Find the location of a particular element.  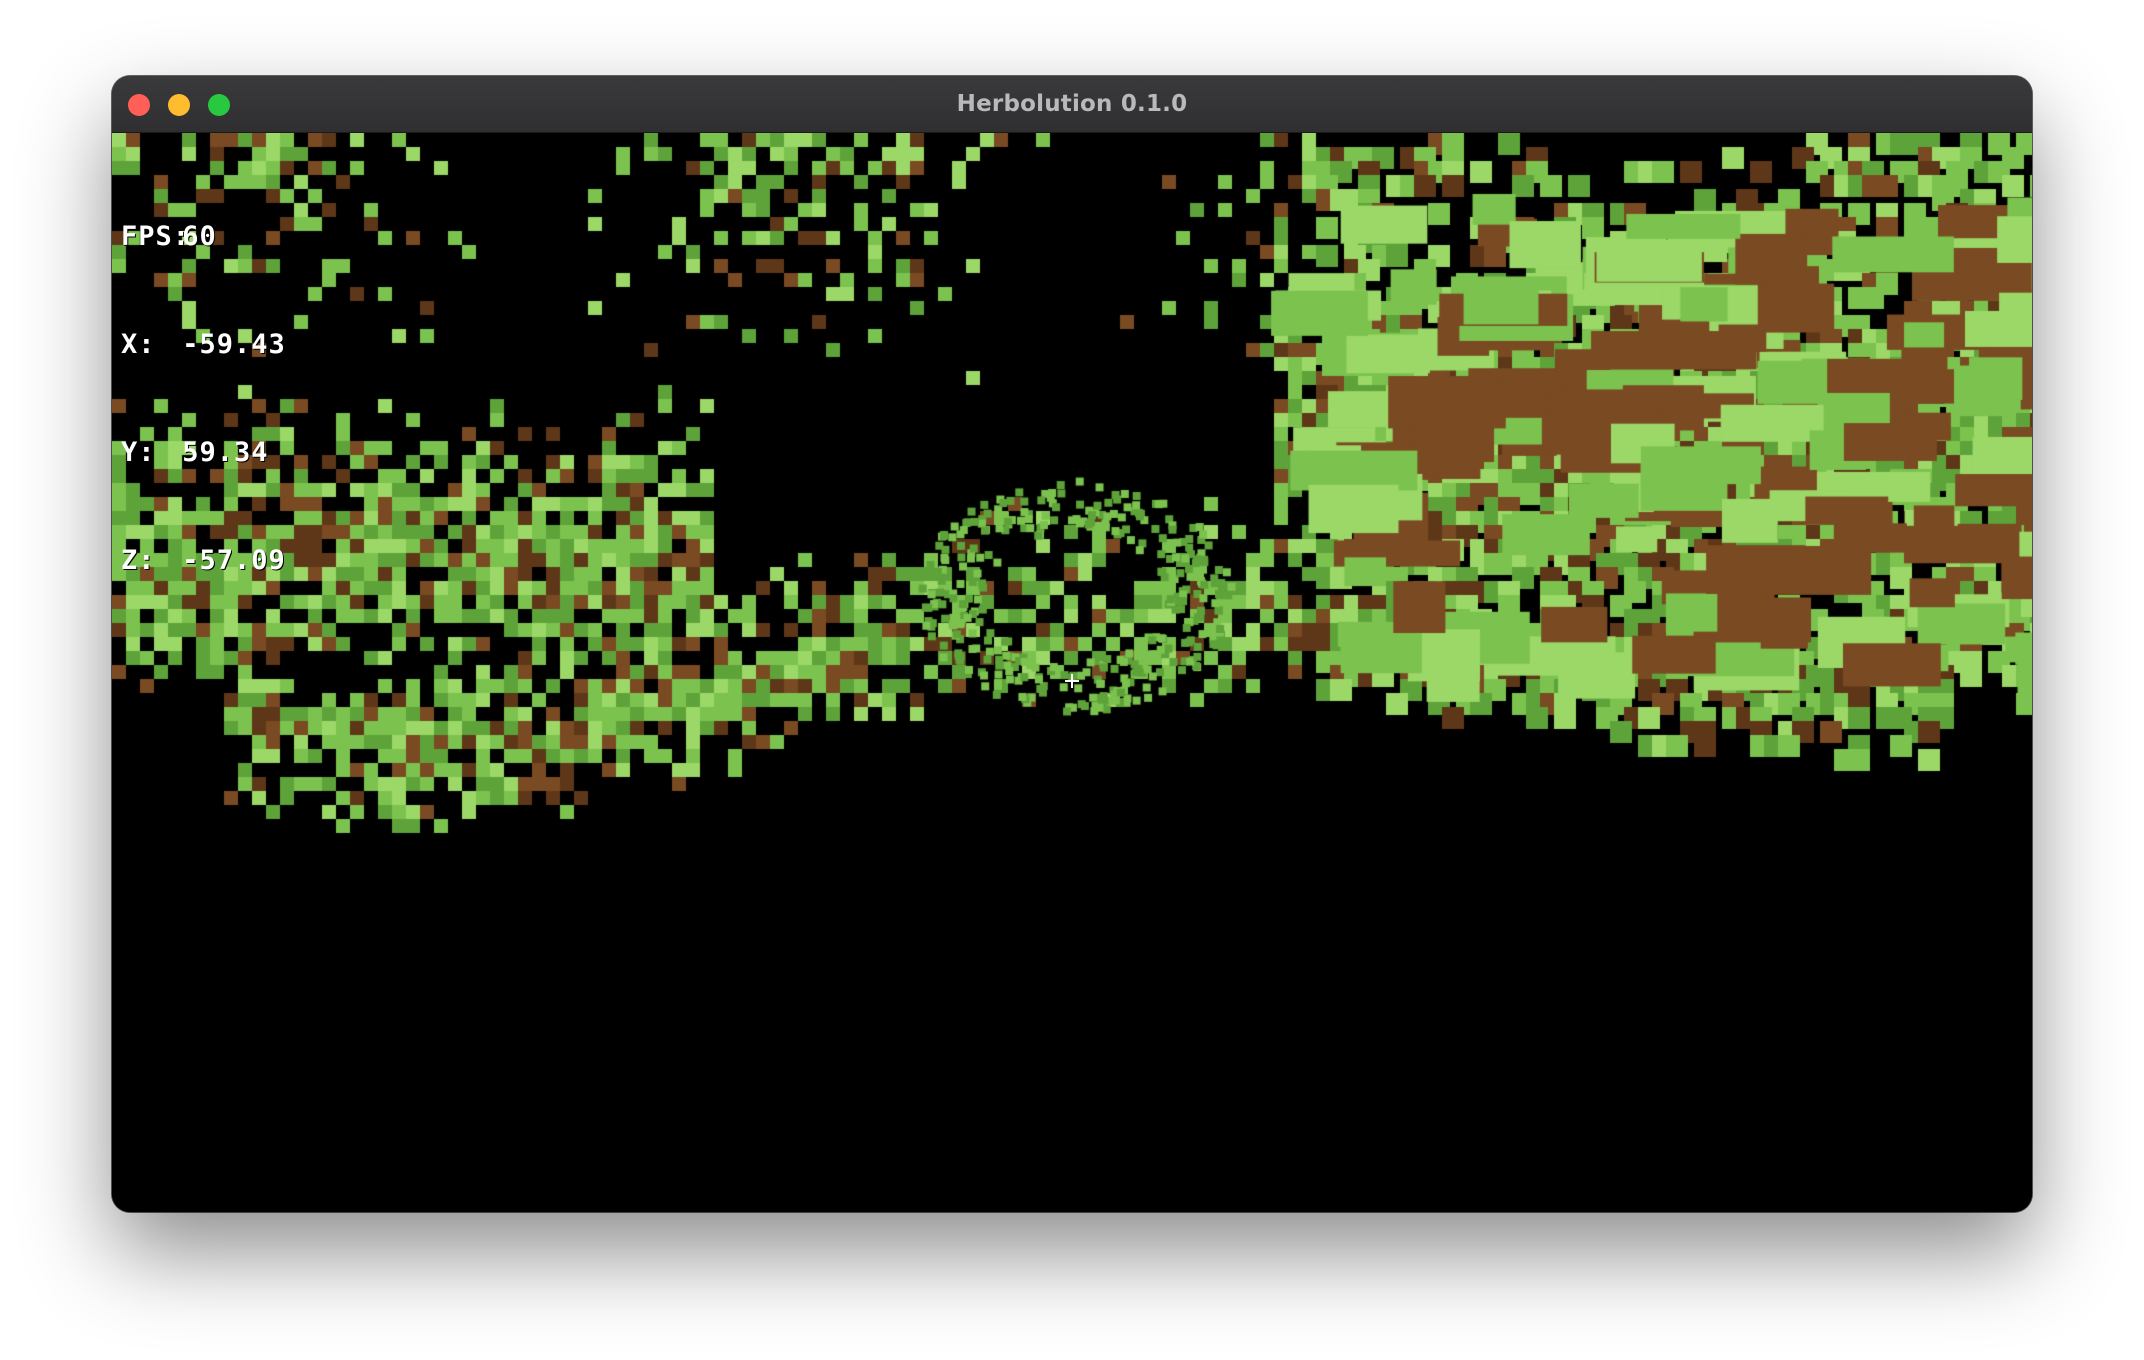

y-value: 59.34 is located at coordinates (225, 452).